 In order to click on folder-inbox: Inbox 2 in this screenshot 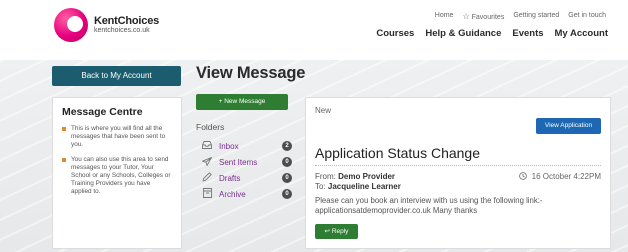, I will do `click(246, 146)`.